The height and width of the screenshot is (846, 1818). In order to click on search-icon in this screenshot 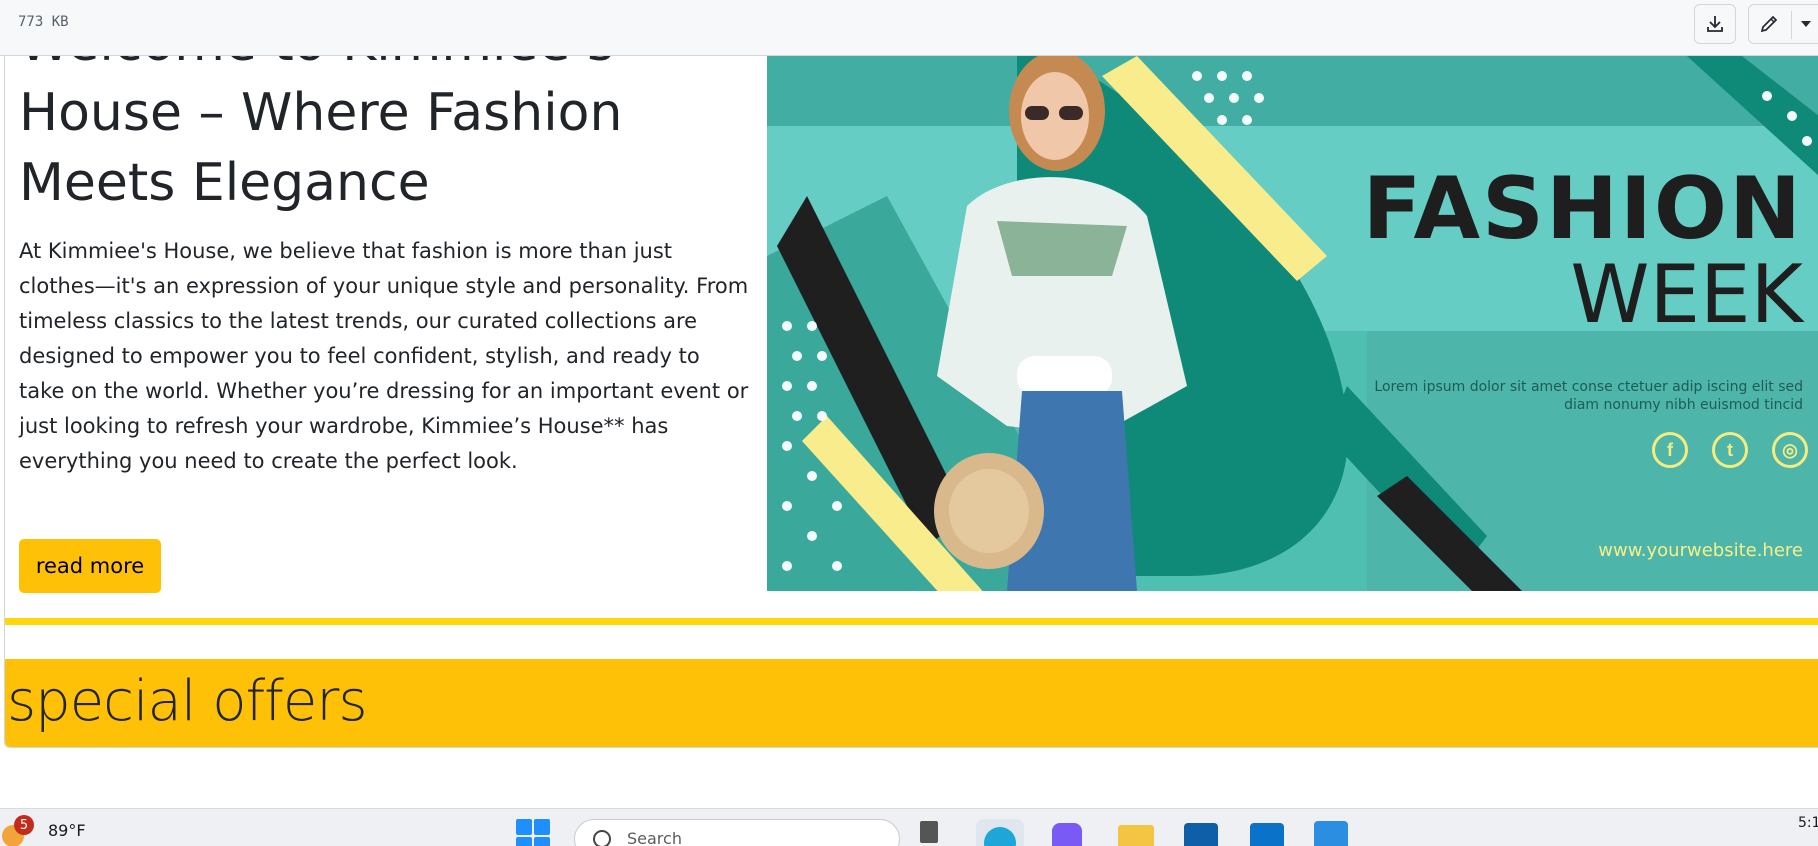, I will do `click(602, 838)`.